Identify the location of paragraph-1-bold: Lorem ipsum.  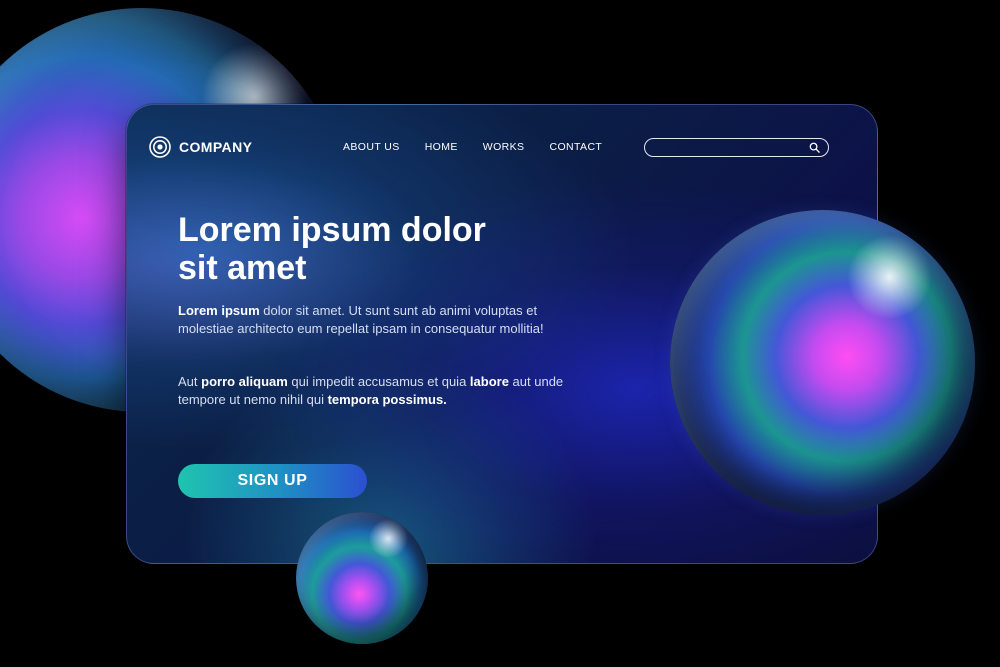
(219, 310).